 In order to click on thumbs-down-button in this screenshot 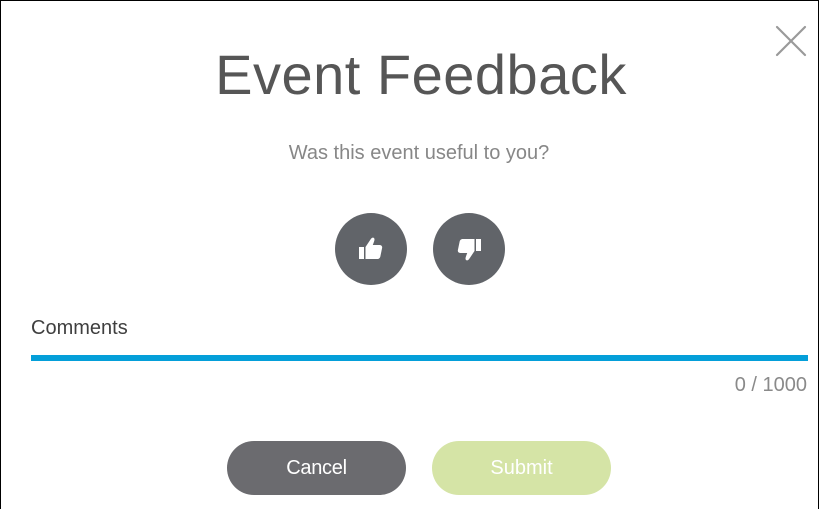, I will do `click(469, 249)`.